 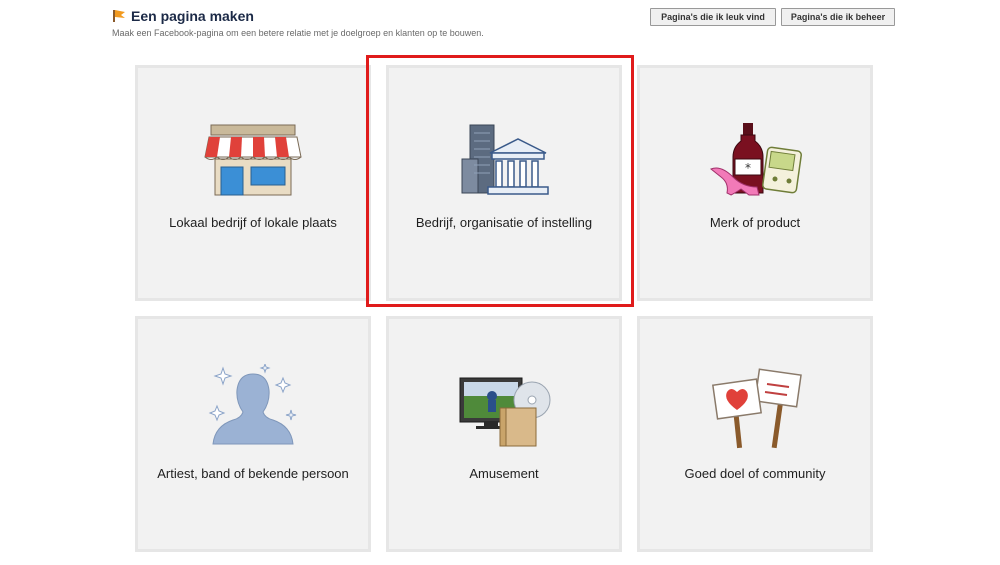 What do you see at coordinates (713, 17) in the screenshot?
I see `liked-pages-button: Pagina's die ik leuk vind` at bounding box center [713, 17].